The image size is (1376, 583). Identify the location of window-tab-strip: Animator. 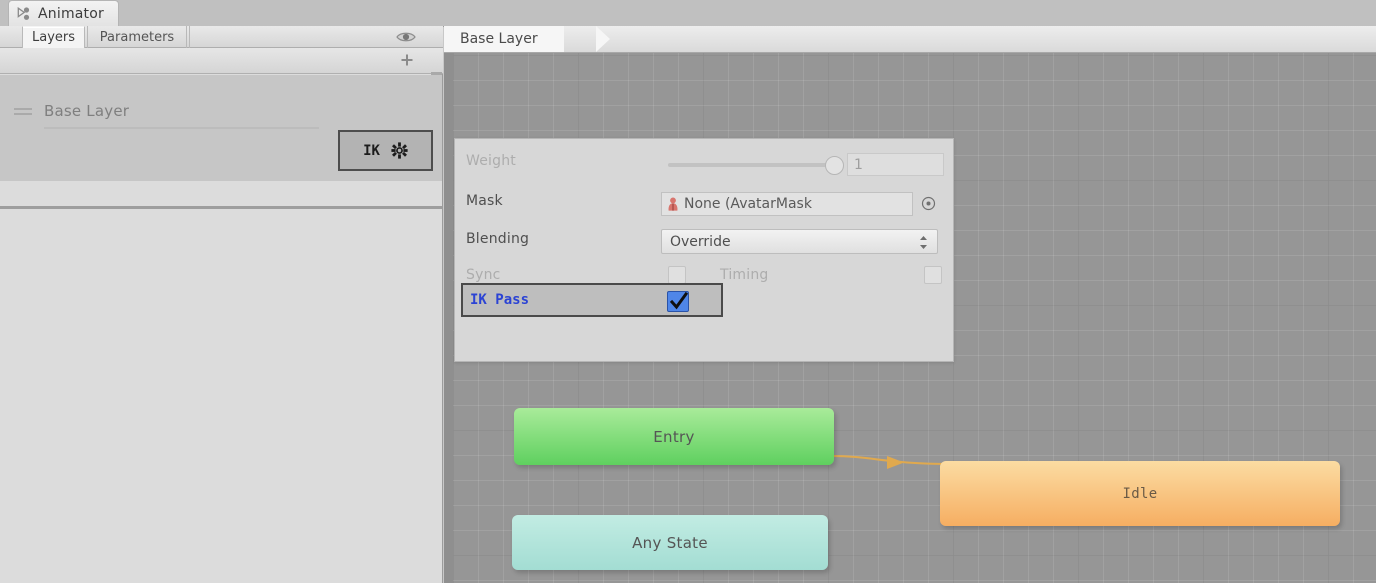
(688, 13).